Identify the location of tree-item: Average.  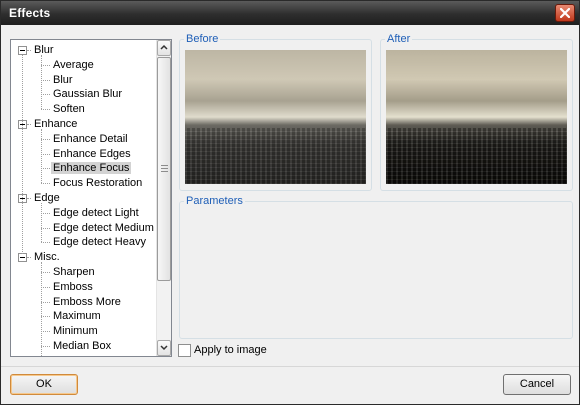
(73, 65).